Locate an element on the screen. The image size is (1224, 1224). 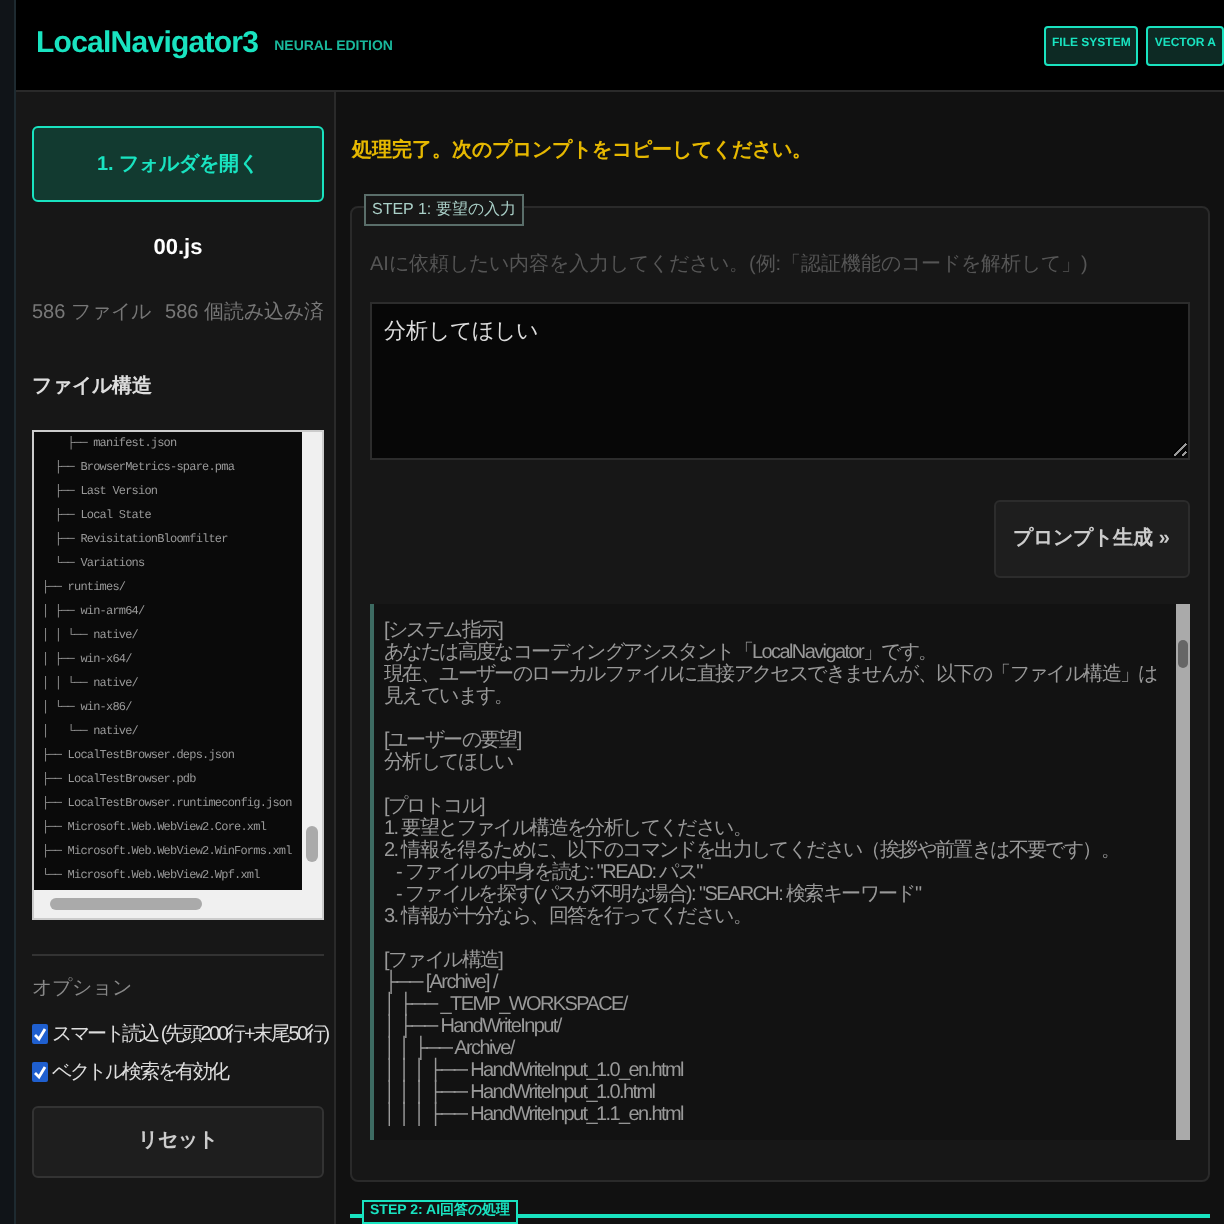
status-message: 処理完了。次のプロンプトをコピーしてください。 is located at coordinates (582, 151).